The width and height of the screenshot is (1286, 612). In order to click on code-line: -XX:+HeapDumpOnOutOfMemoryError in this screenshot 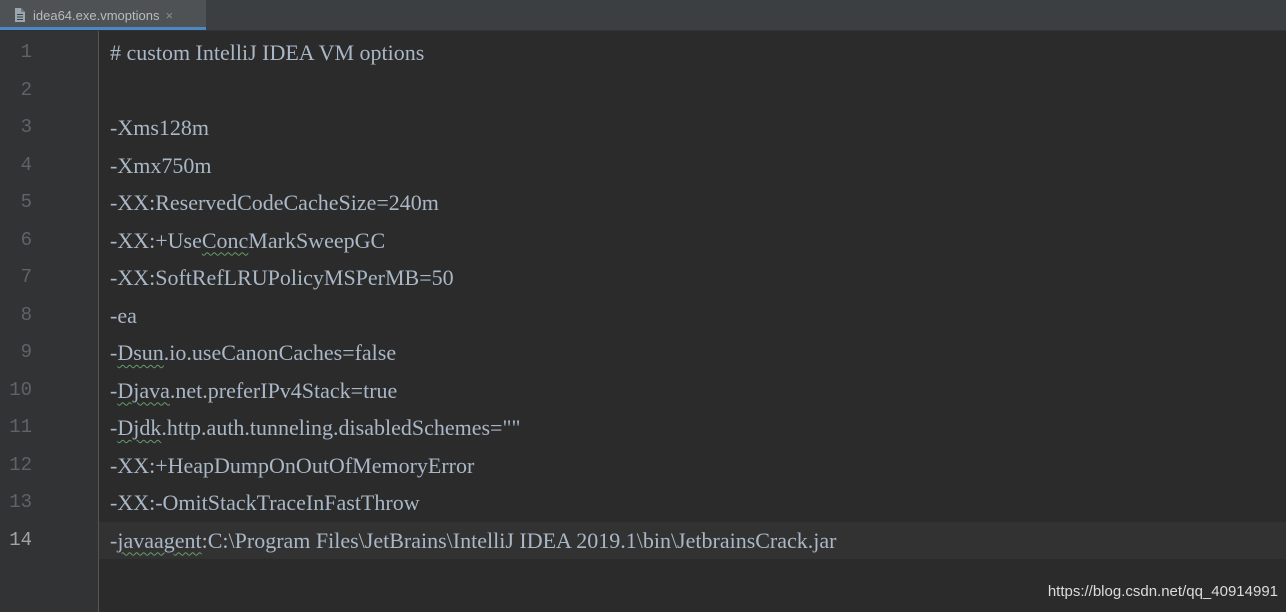, I will do `click(292, 466)`.